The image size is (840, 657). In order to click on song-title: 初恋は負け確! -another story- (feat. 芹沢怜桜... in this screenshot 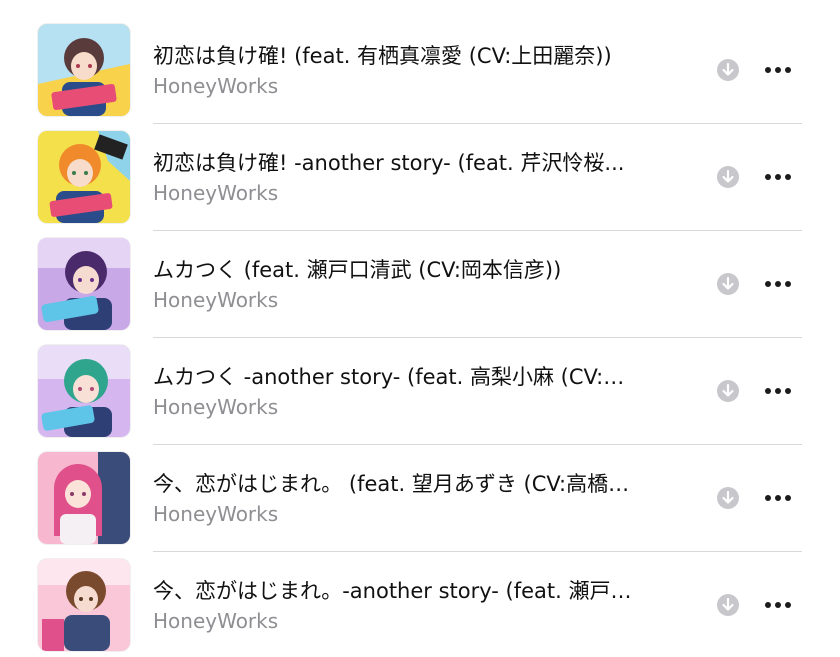, I will do `click(389, 163)`.